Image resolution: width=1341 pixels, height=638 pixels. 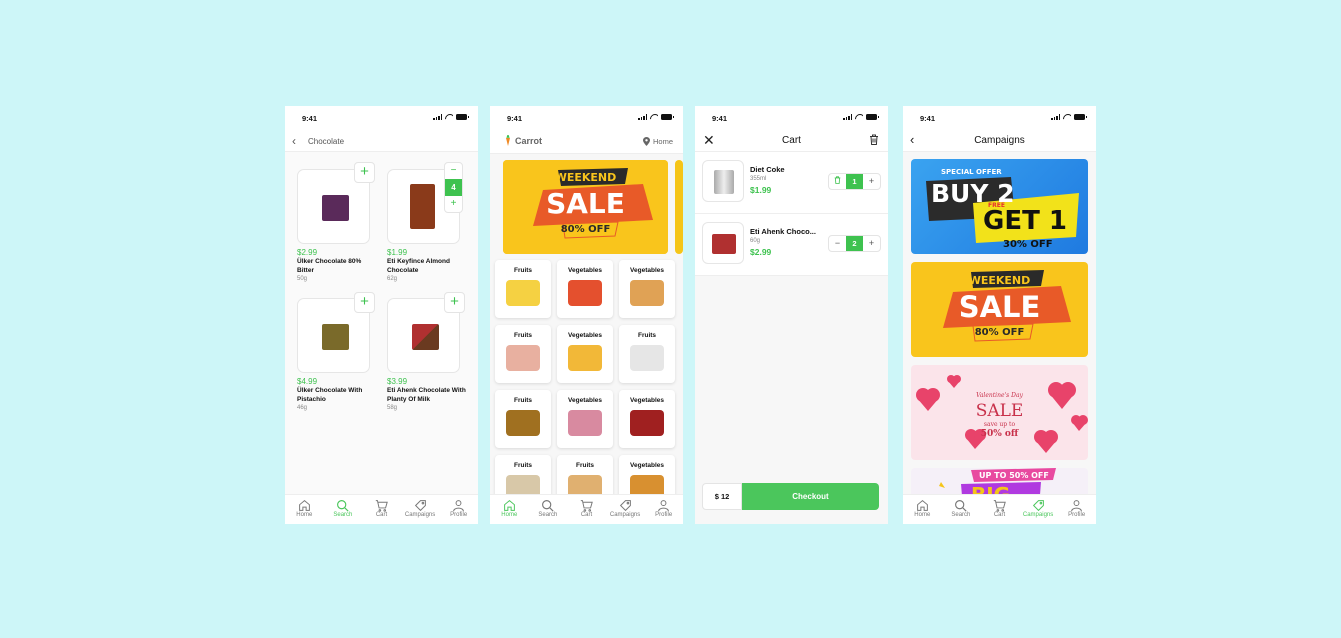 I want to click on product-card: $2.99 Ülker Chocolate 80% Bitter 50g, so click(x=337, y=225).